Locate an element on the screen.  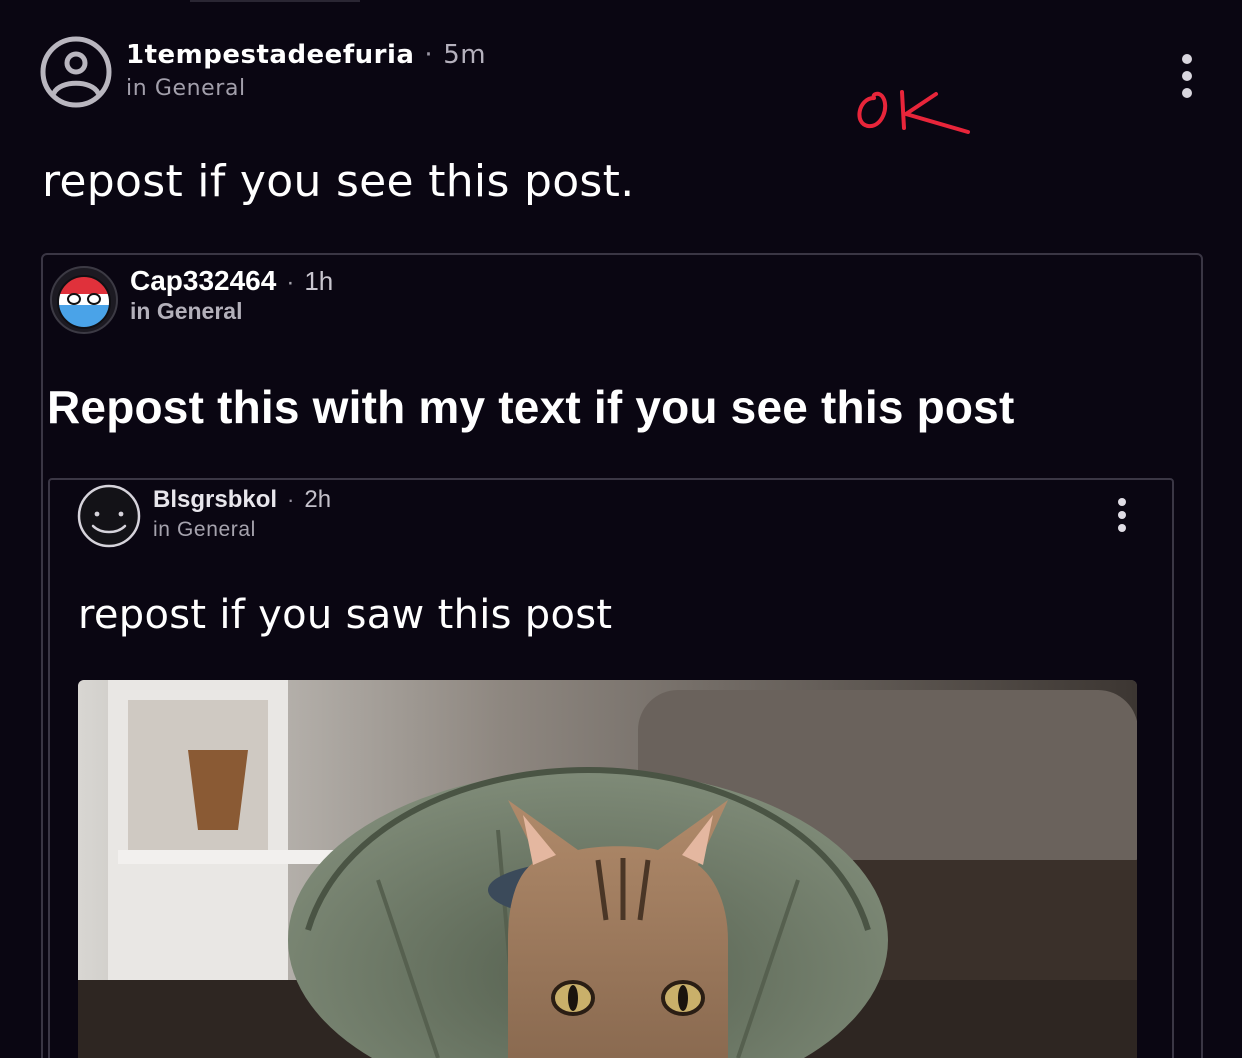
top-divider is located at coordinates (275, 1).